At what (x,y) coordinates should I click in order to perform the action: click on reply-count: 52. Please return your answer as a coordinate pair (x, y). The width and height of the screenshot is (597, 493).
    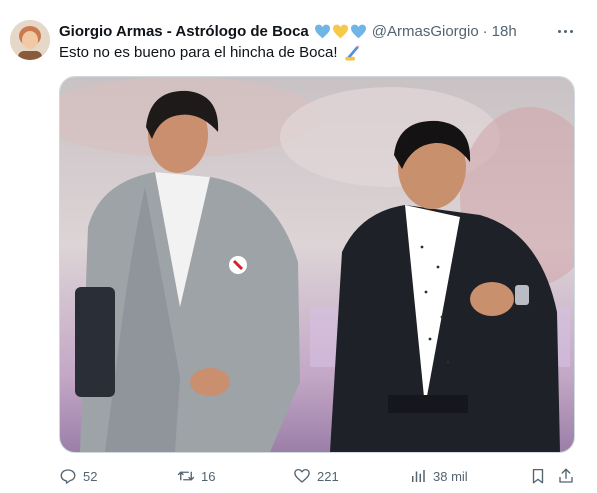
    Looking at the image, I should click on (90, 476).